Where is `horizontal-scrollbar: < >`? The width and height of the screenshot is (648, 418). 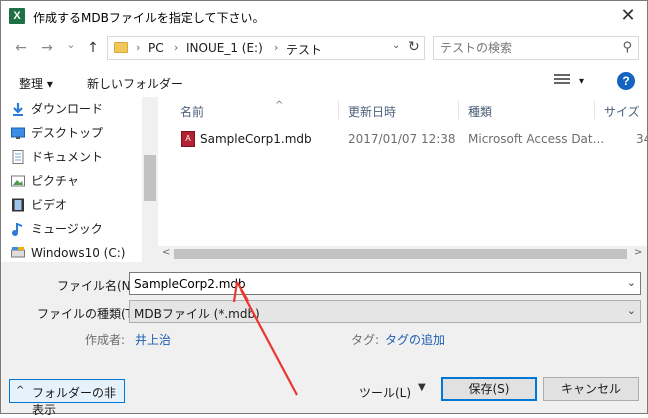
horizontal-scrollbar: < > is located at coordinates (402, 254).